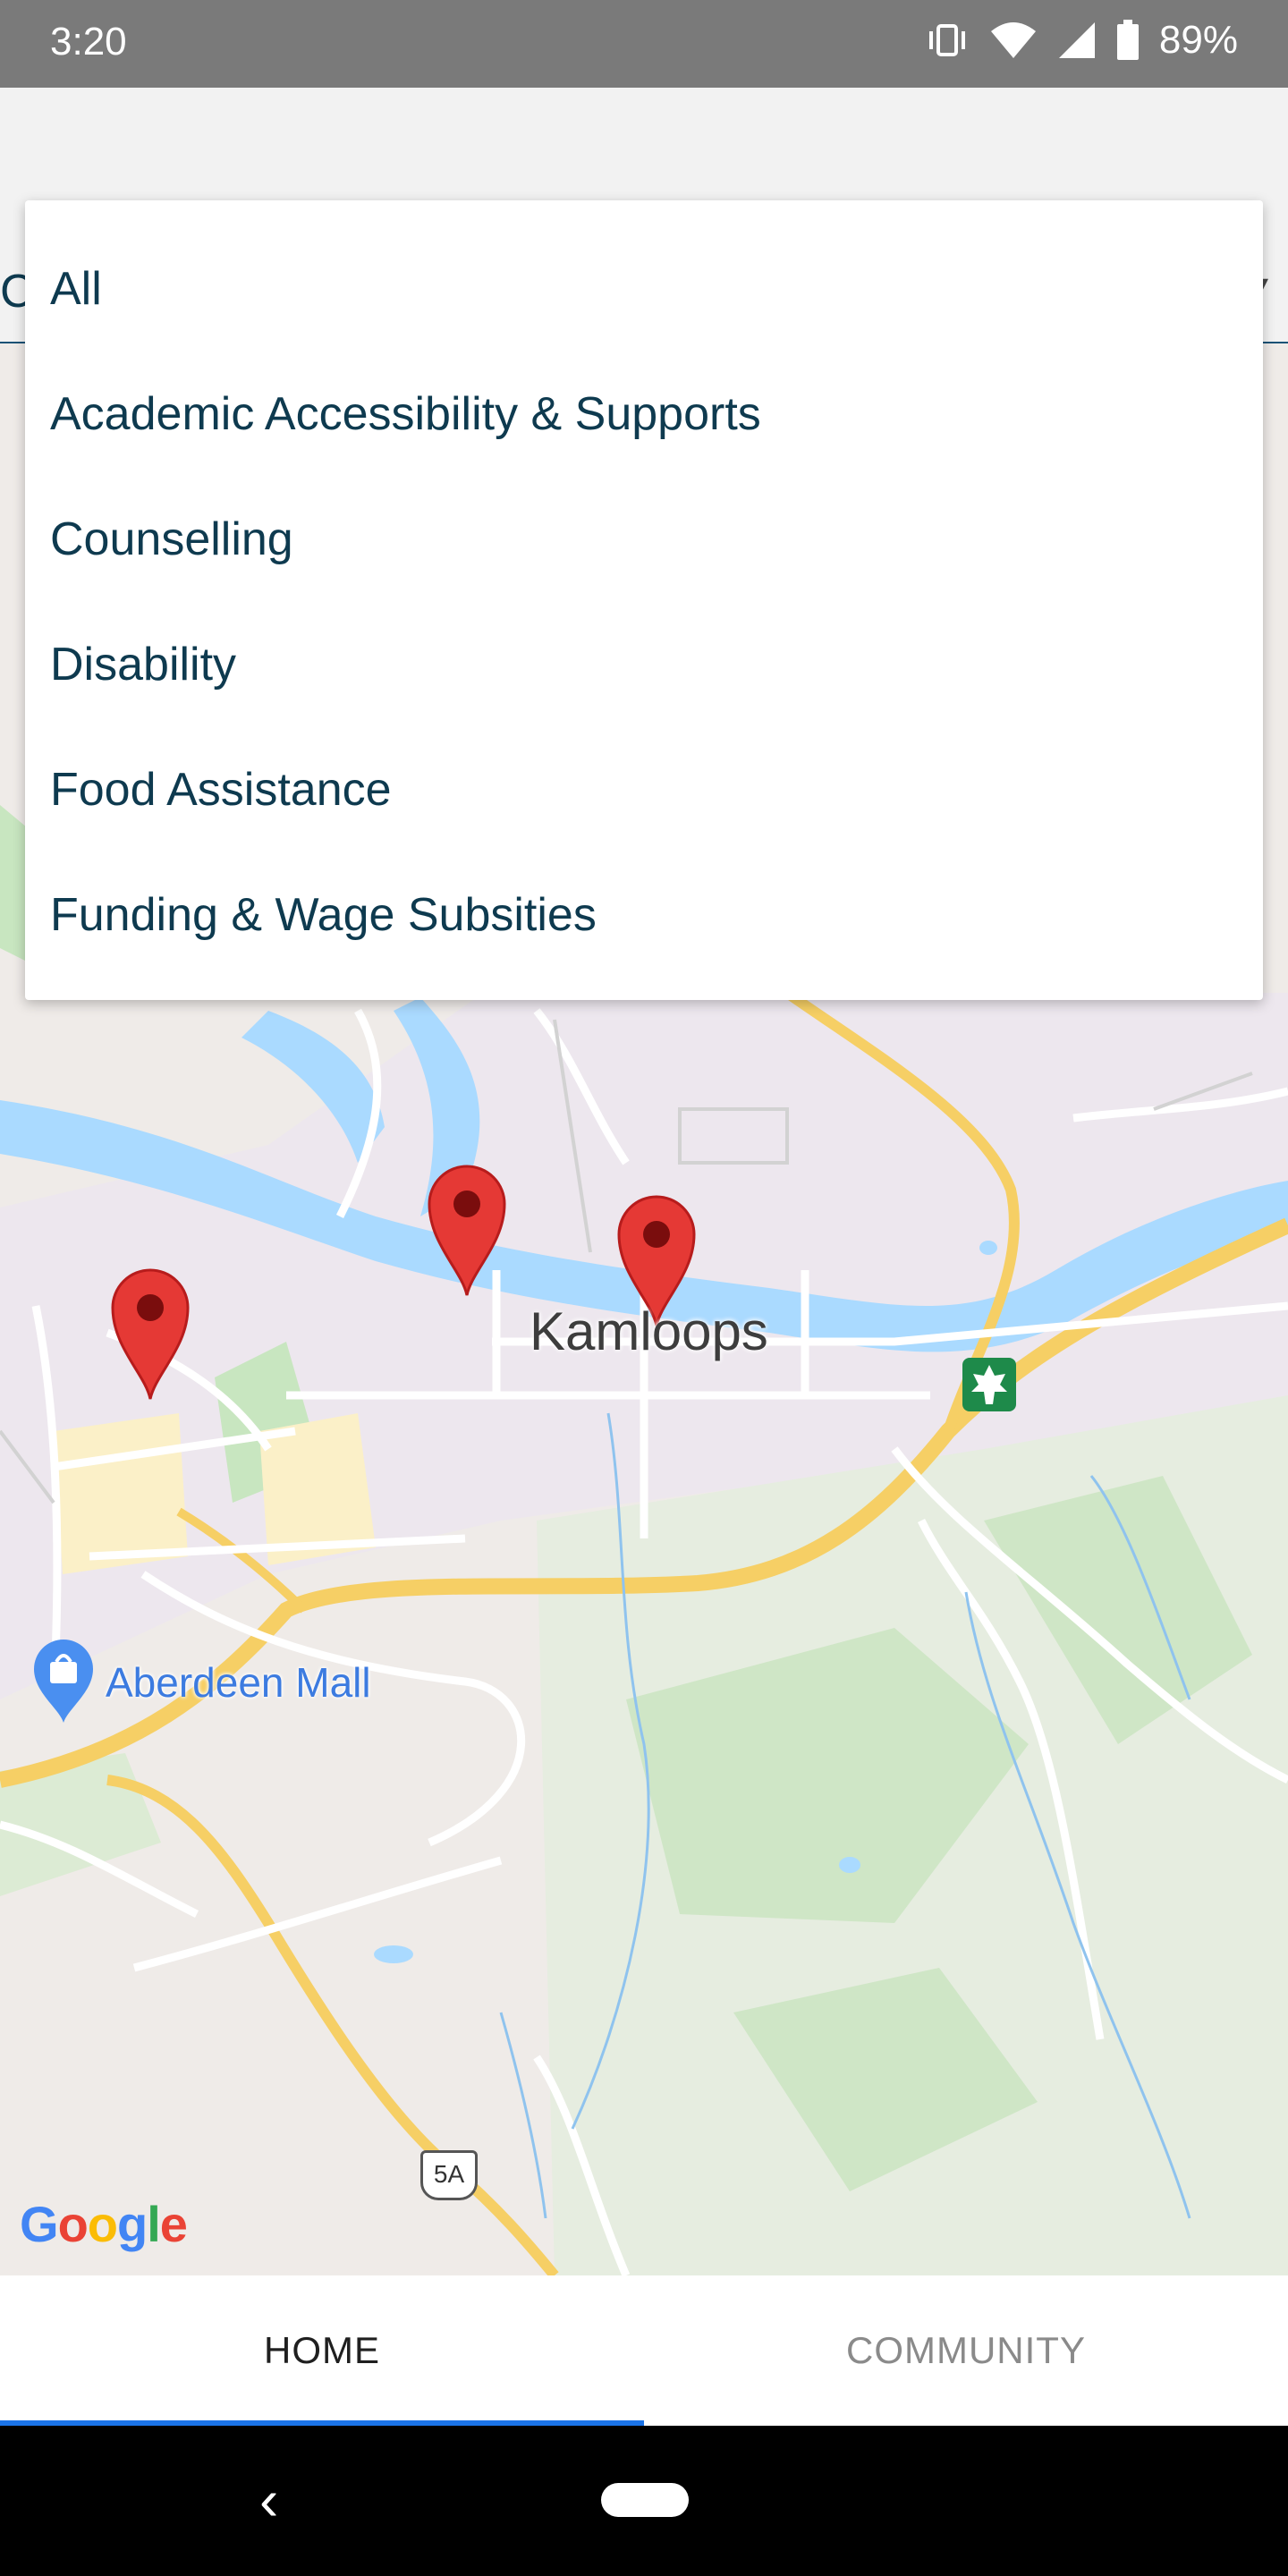 The image size is (1288, 2576). I want to click on dropdown-option-disability: Disability, so click(640, 664).